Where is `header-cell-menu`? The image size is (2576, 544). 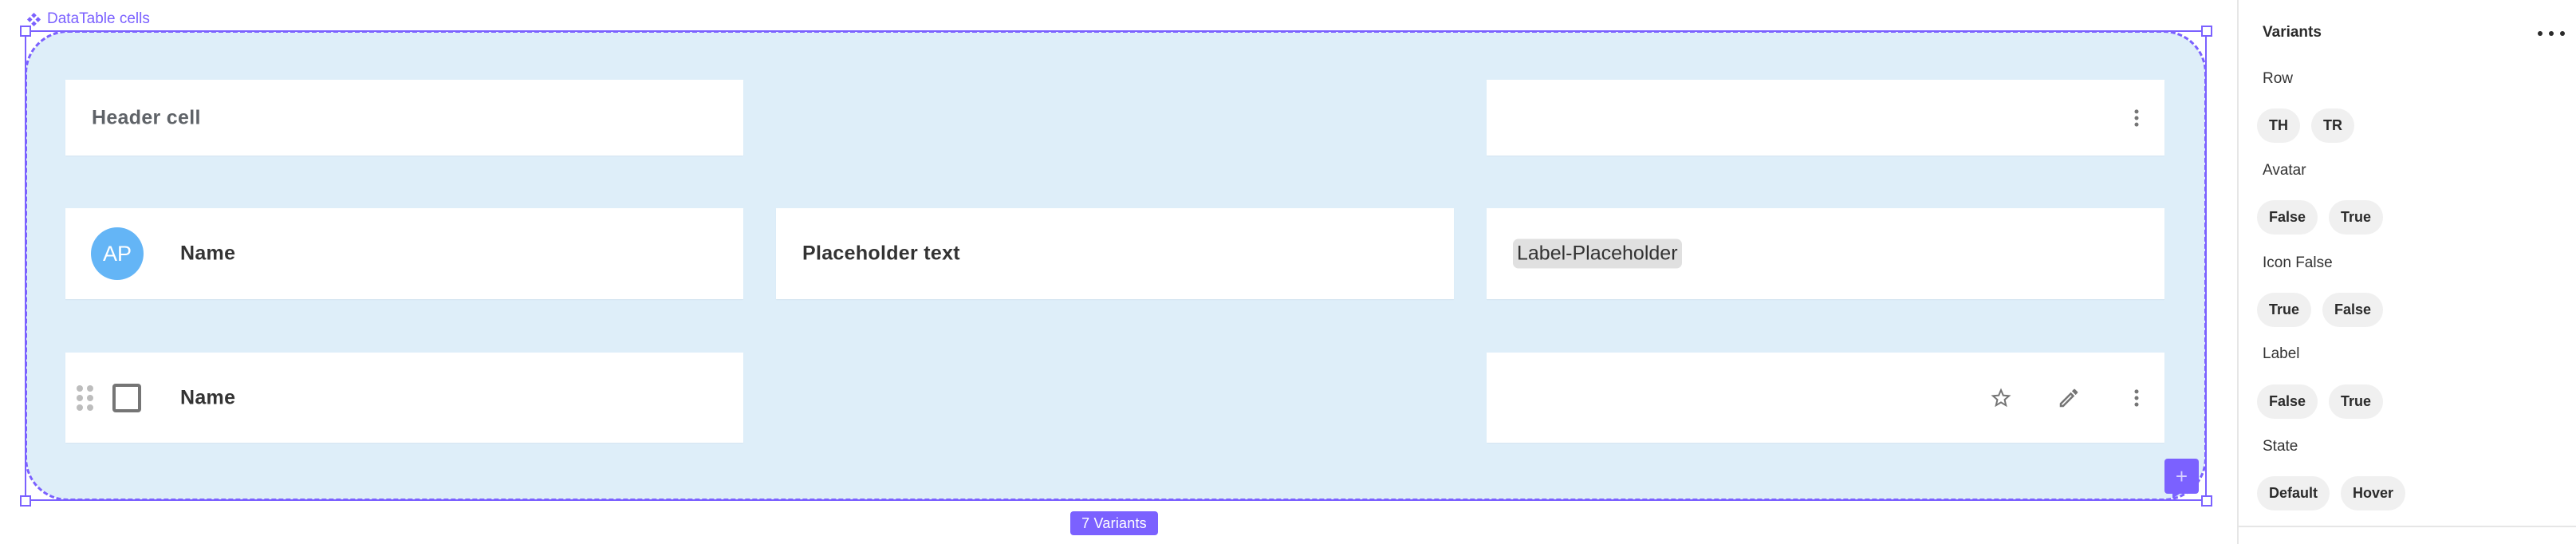
header-cell-menu is located at coordinates (1825, 118).